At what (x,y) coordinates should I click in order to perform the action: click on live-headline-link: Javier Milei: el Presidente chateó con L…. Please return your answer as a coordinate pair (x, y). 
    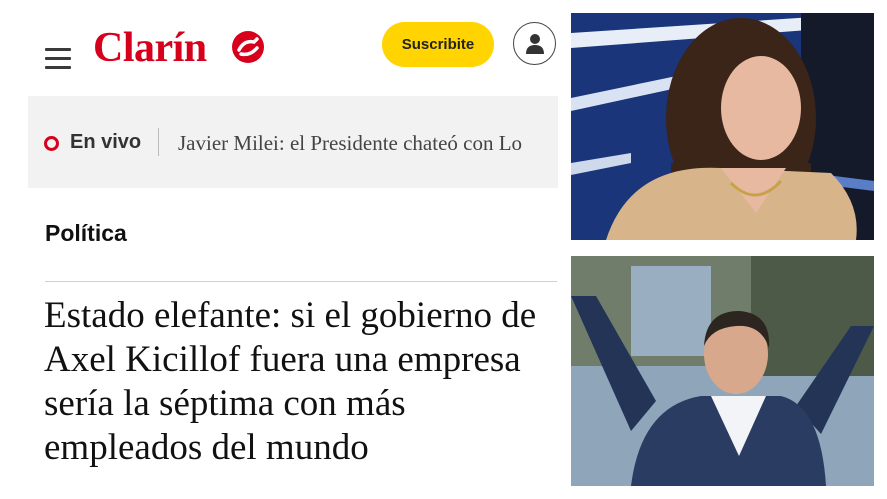
    Looking at the image, I should click on (350, 143).